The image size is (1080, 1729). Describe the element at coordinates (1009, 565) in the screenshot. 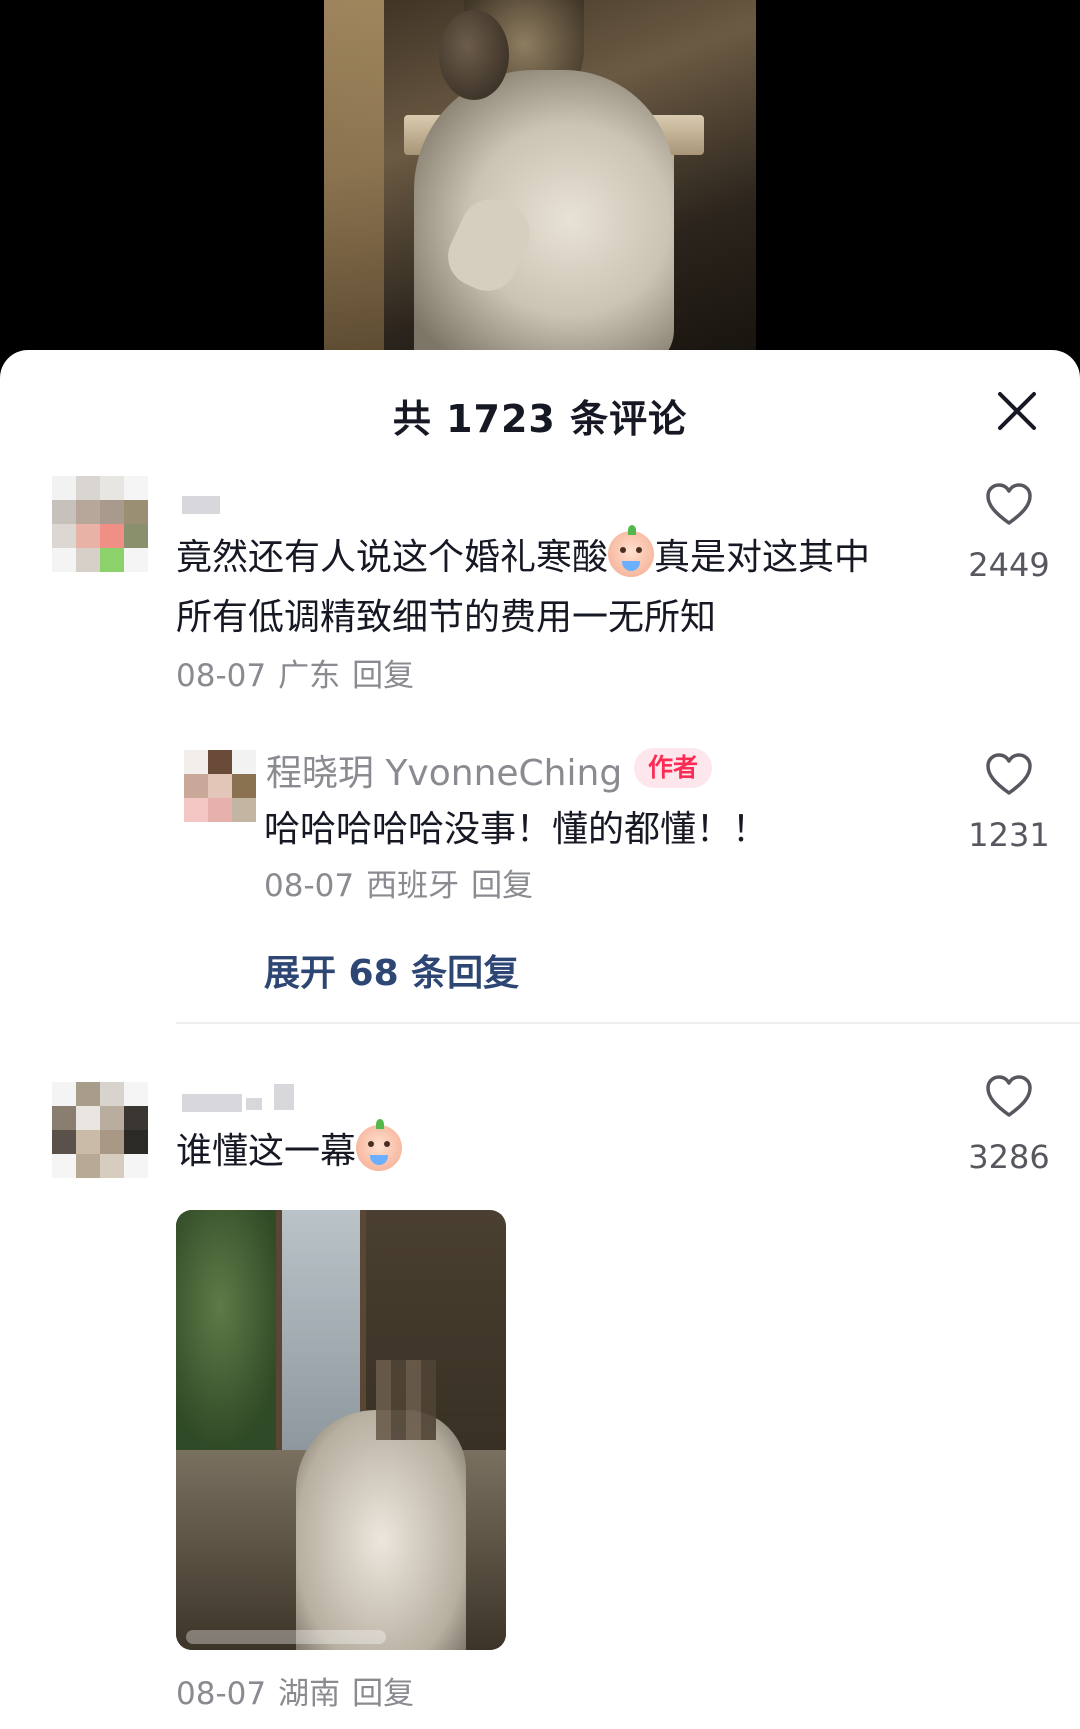

I see `like-count: 2449` at that location.